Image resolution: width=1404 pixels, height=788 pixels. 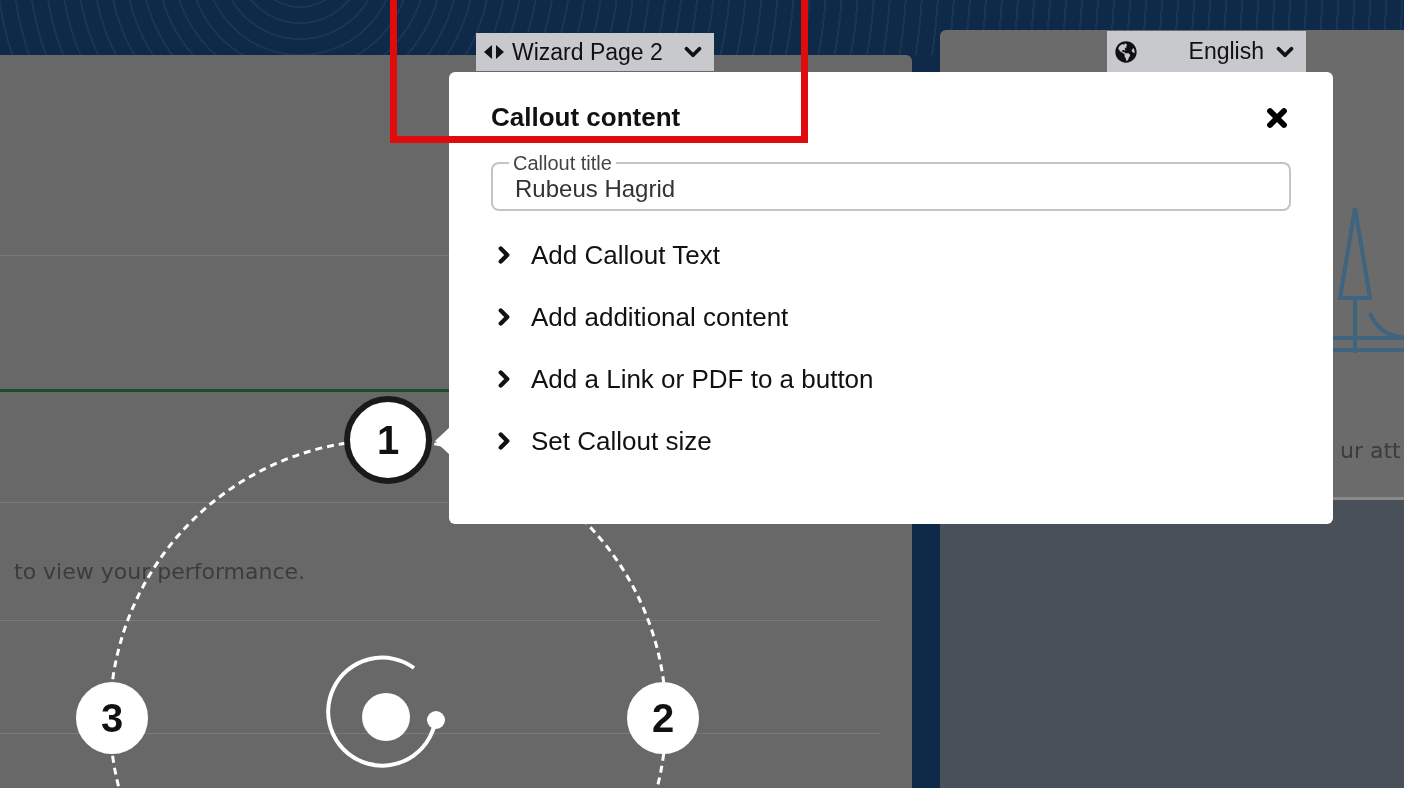 What do you see at coordinates (586, 117) in the screenshot?
I see `popup-title: Callout content` at bounding box center [586, 117].